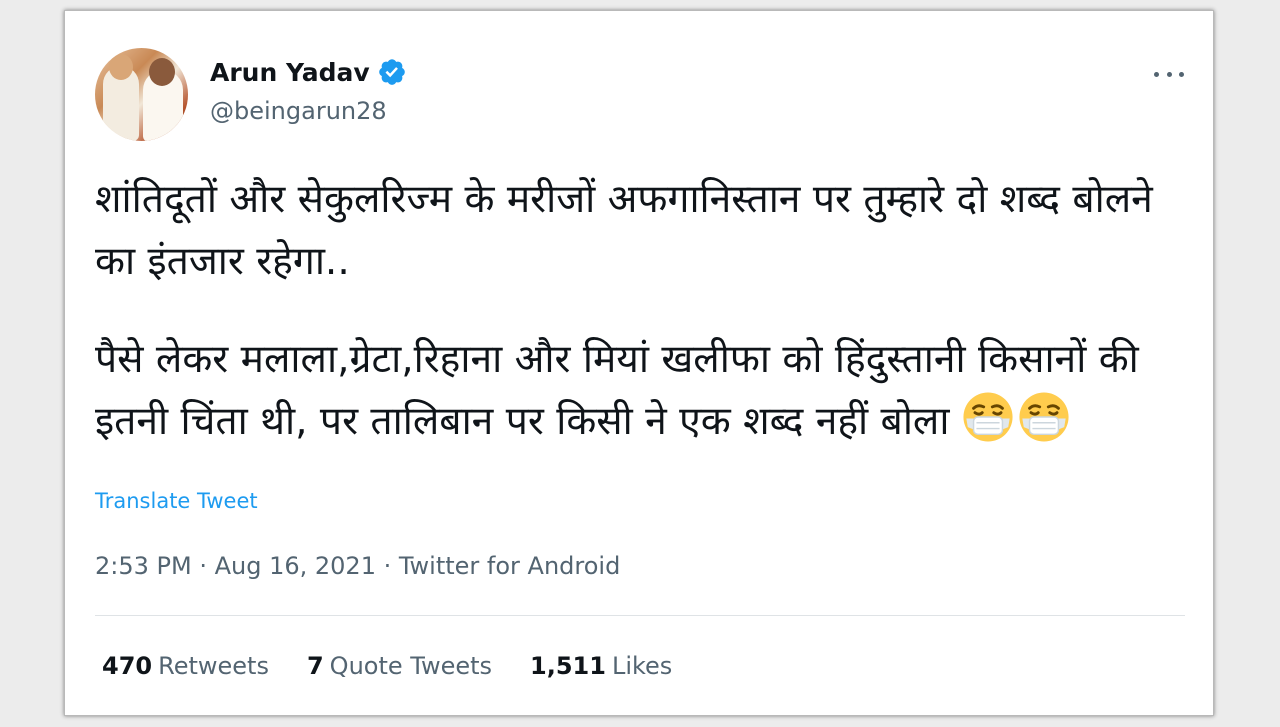 This screenshot has width=1280, height=727. What do you see at coordinates (213, 666) in the screenshot?
I see `retweets-label: Retweets` at bounding box center [213, 666].